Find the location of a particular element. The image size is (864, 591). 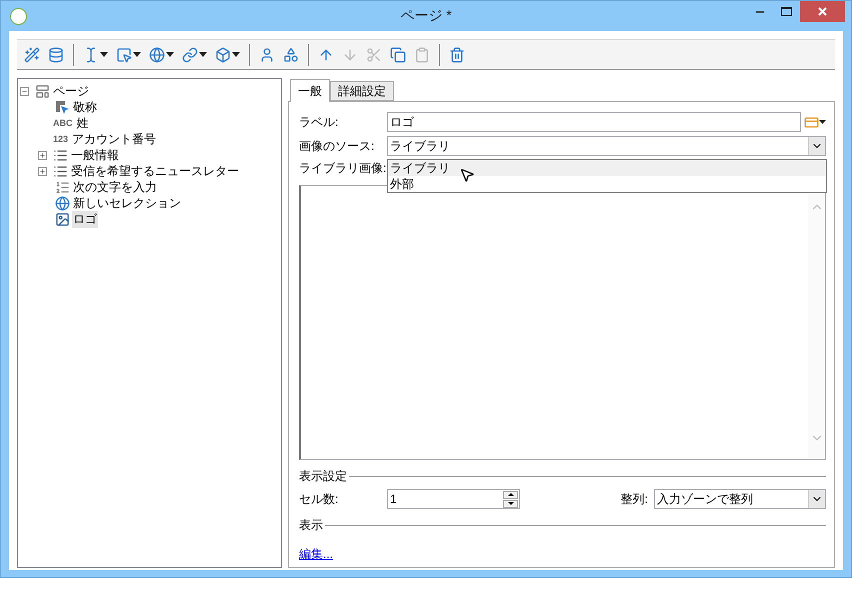

up-triangle-icon is located at coordinates (511, 494).